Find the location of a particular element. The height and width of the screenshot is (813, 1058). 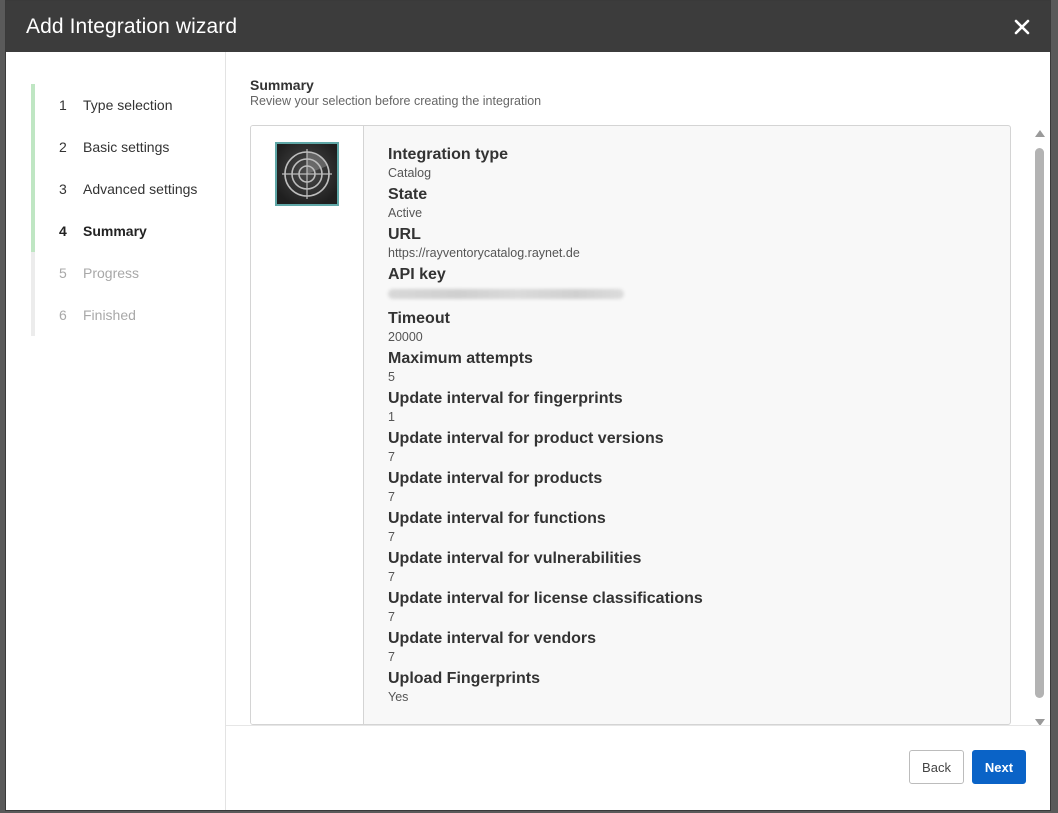

step-number: 3 is located at coordinates (63, 189).